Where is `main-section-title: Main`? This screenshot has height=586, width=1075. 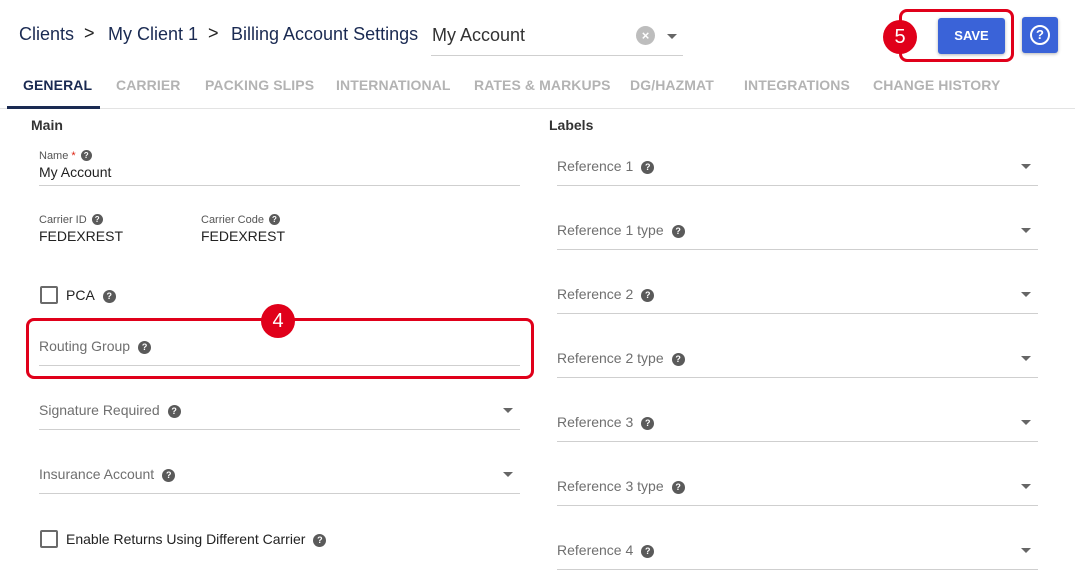 main-section-title: Main is located at coordinates (47, 125).